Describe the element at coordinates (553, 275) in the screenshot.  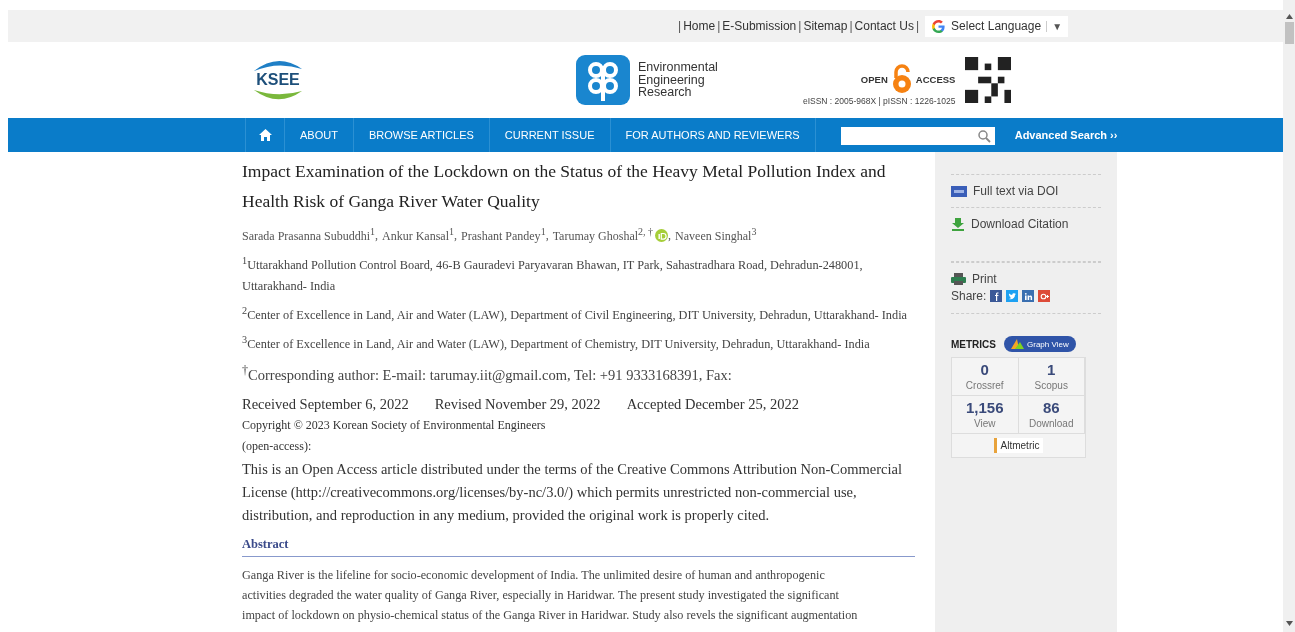
I see `affiliation-text: $^{1}$Uttarakhand Pollution Control Board, 46-B Gauradevi Paryavaran Bhawan, IT Park, Sahastradhara Road, Dehradun-248001, Uttarakhand- India` at that location.